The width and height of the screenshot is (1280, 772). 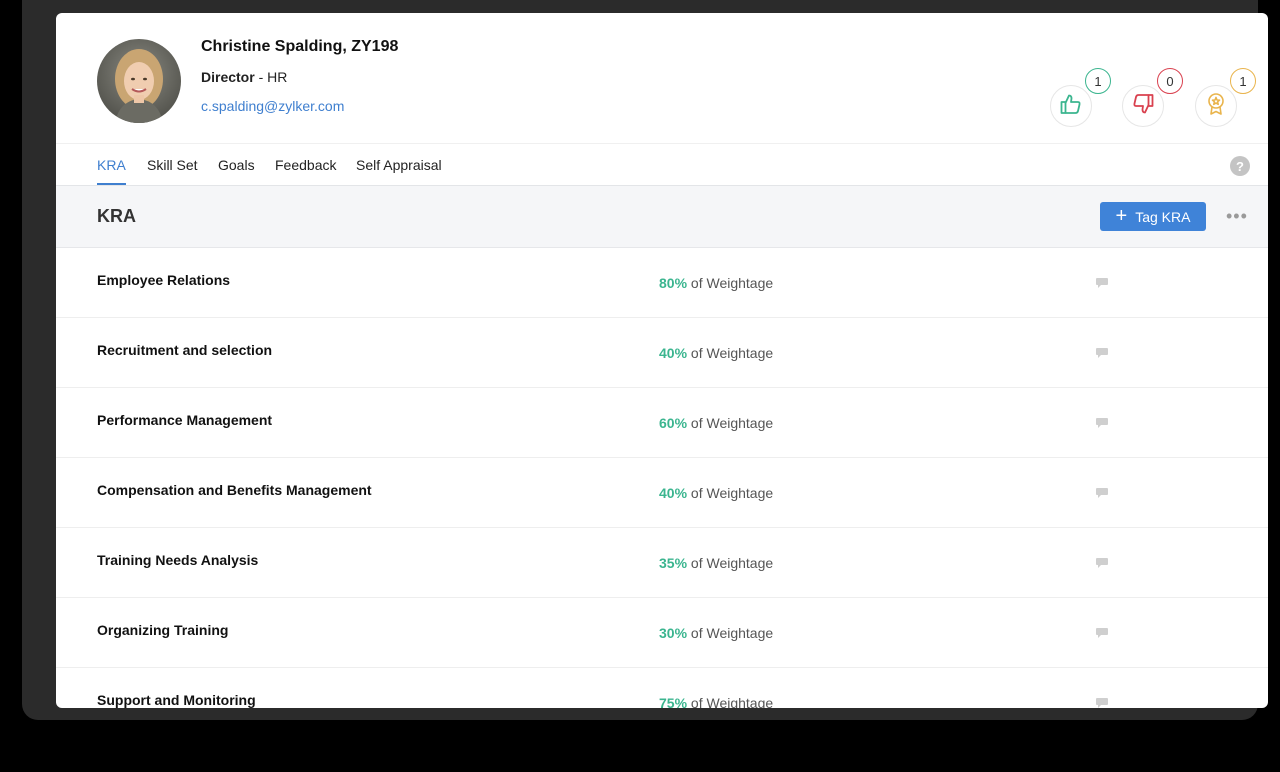 What do you see at coordinates (236, 165) in the screenshot?
I see `tab-goals: Goals` at bounding box center [236, 165].